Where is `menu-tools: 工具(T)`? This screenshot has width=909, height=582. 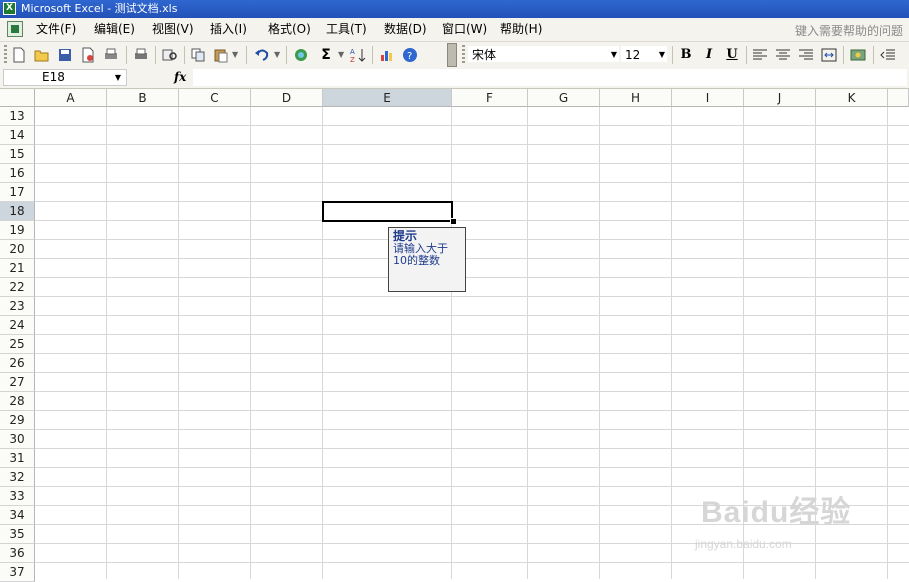
menu-tools: 工具(T) is located at coordinates (346, 29).